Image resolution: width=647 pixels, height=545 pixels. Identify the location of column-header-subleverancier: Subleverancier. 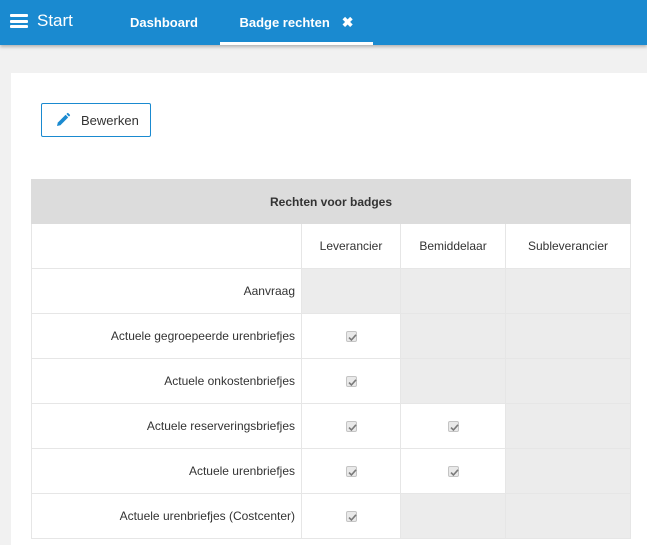
(568, 246).